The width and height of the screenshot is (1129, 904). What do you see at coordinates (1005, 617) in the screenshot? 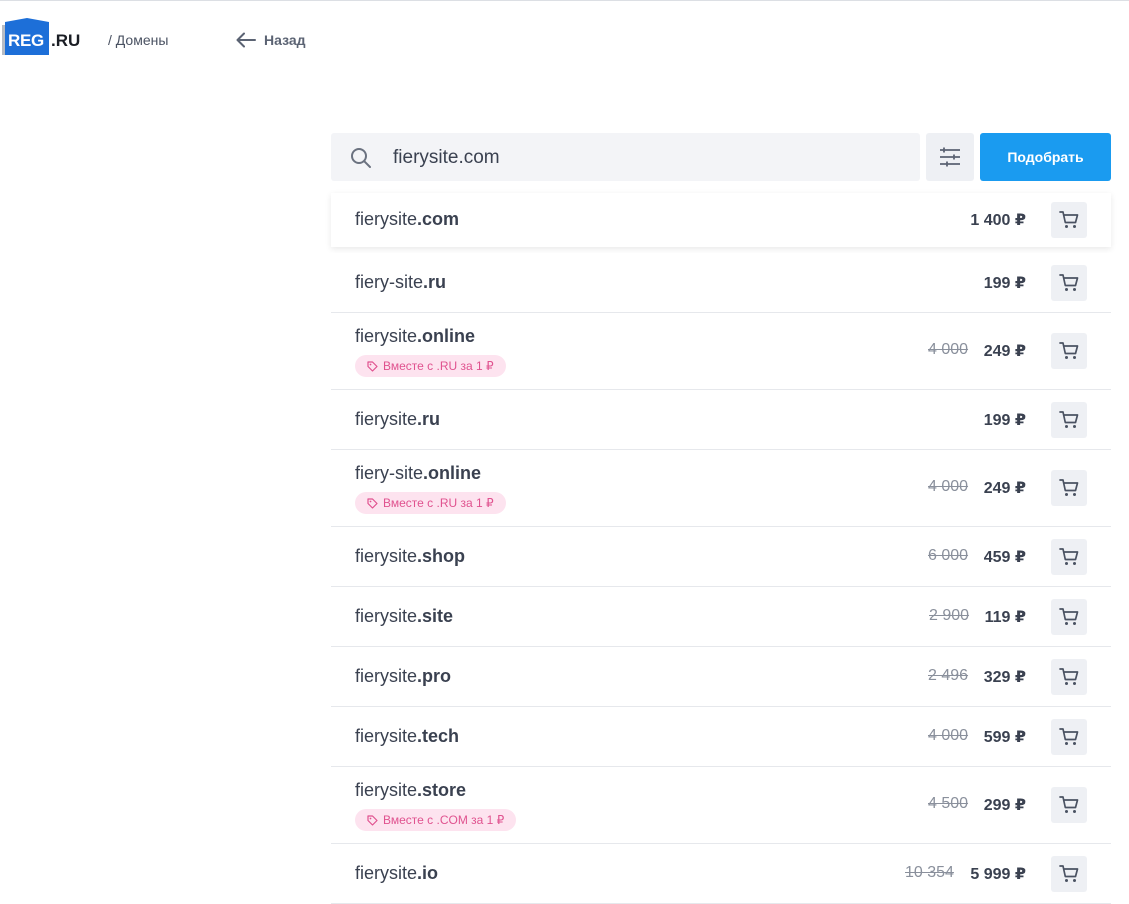
I see `domain-price: 119 ₽` at bounding box center [1005, 617].